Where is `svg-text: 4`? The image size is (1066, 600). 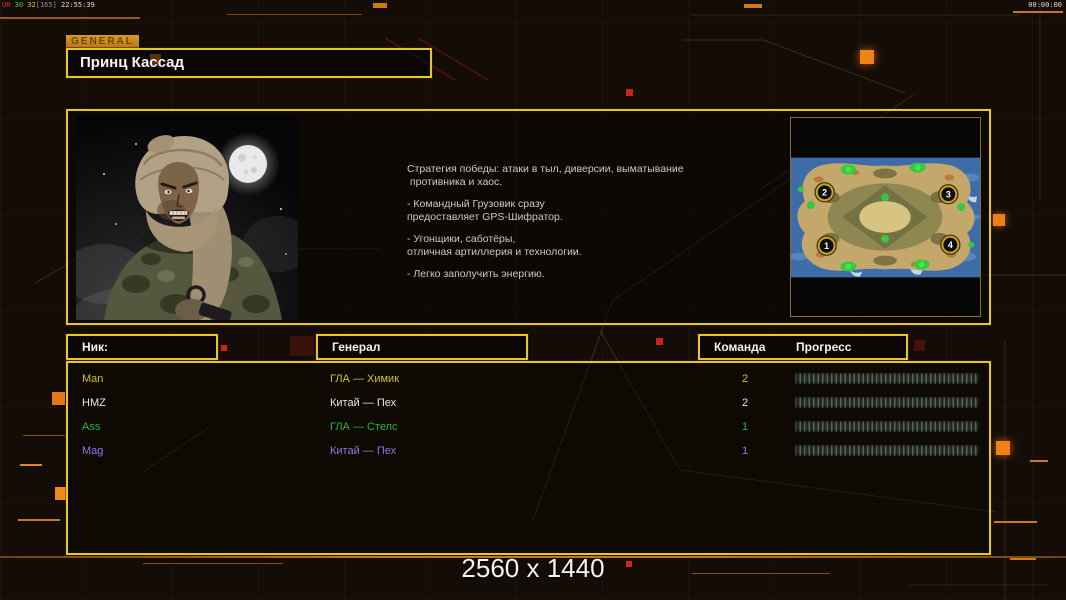 svg-text: 4 is located at coordinates (950, 245).